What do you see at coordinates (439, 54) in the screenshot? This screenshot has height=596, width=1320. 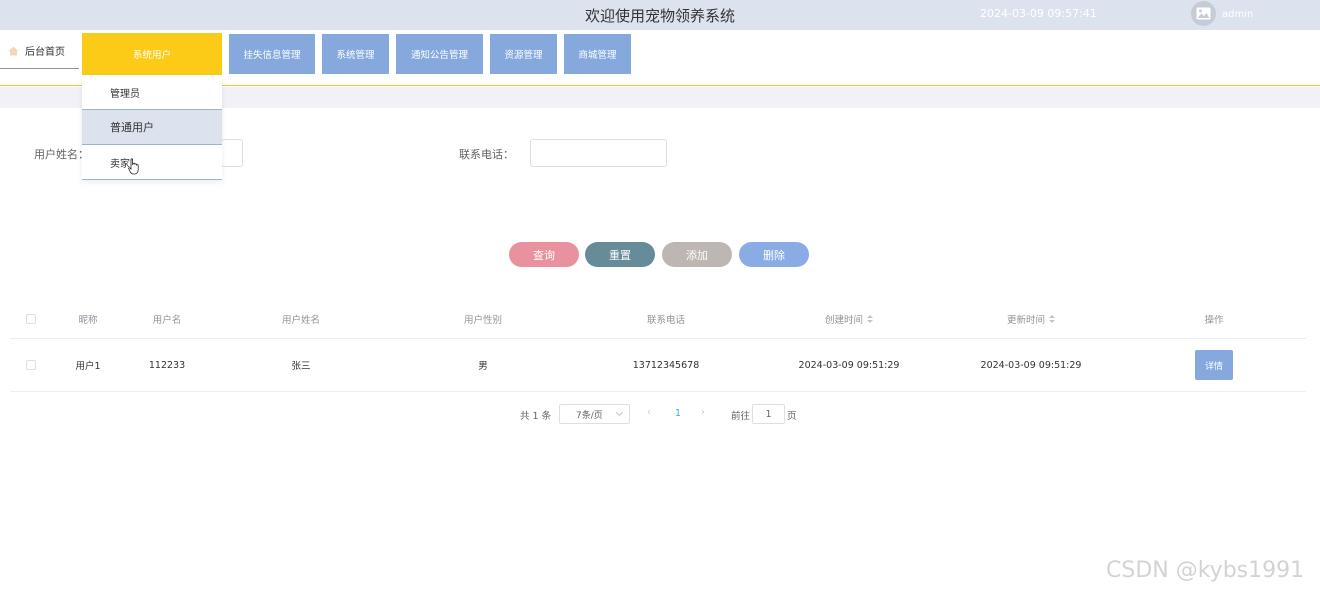 I see `nav-notice-management: 通知公告管理` at bounding box center [439, 54].